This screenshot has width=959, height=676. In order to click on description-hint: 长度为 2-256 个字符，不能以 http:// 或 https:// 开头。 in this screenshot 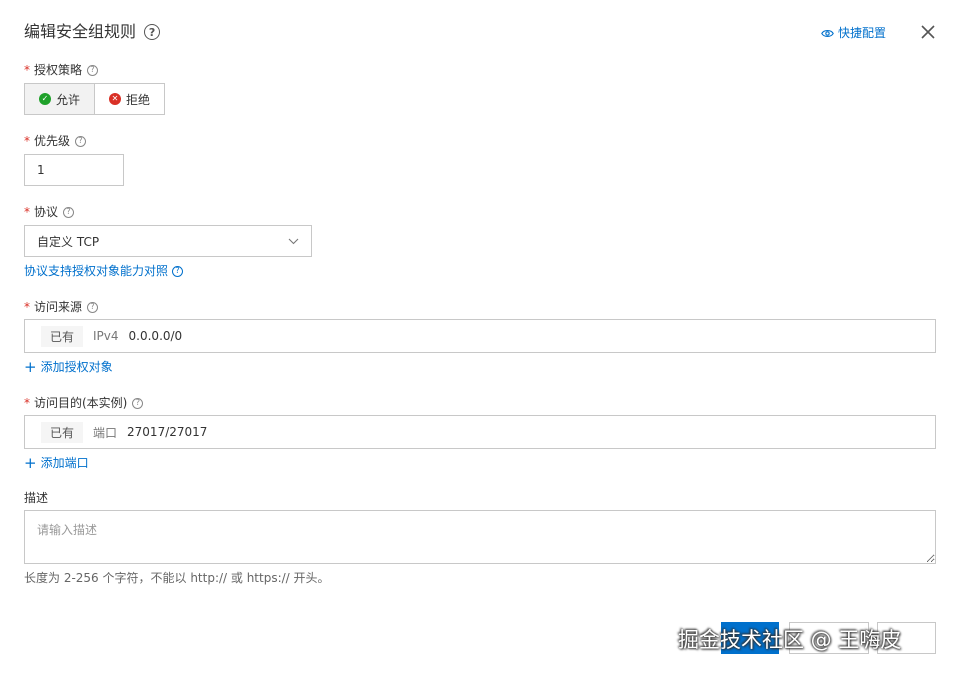, I will do `click(177, 578)`.